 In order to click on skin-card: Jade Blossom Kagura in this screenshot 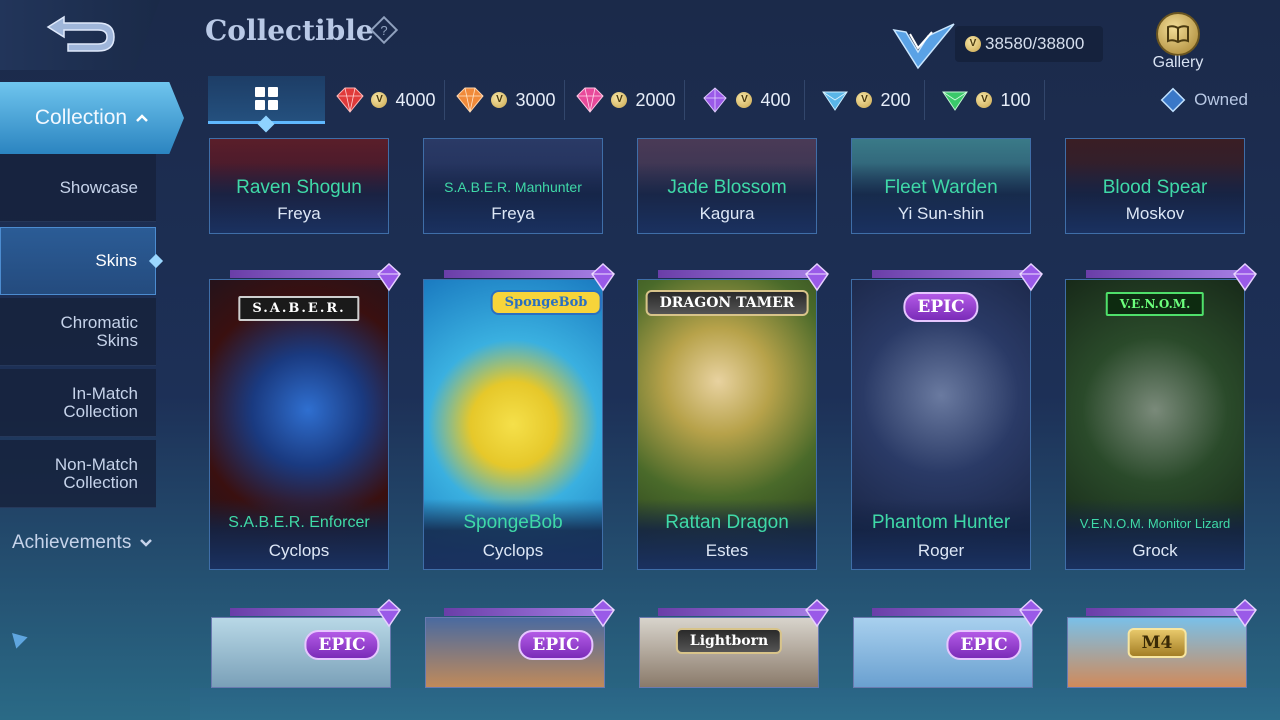, I will do `click(727, 186)`.